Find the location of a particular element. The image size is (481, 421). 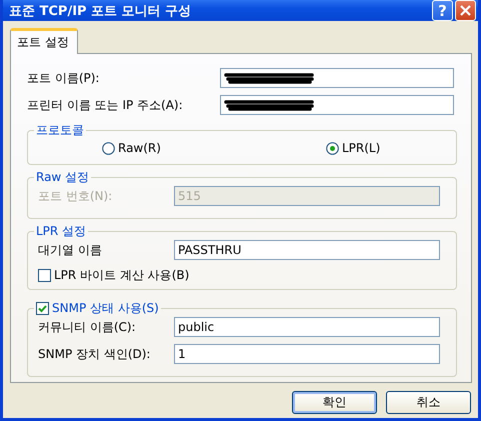

field-label: SNMP 장치 색인(D): is located at coordinates (95, 354).